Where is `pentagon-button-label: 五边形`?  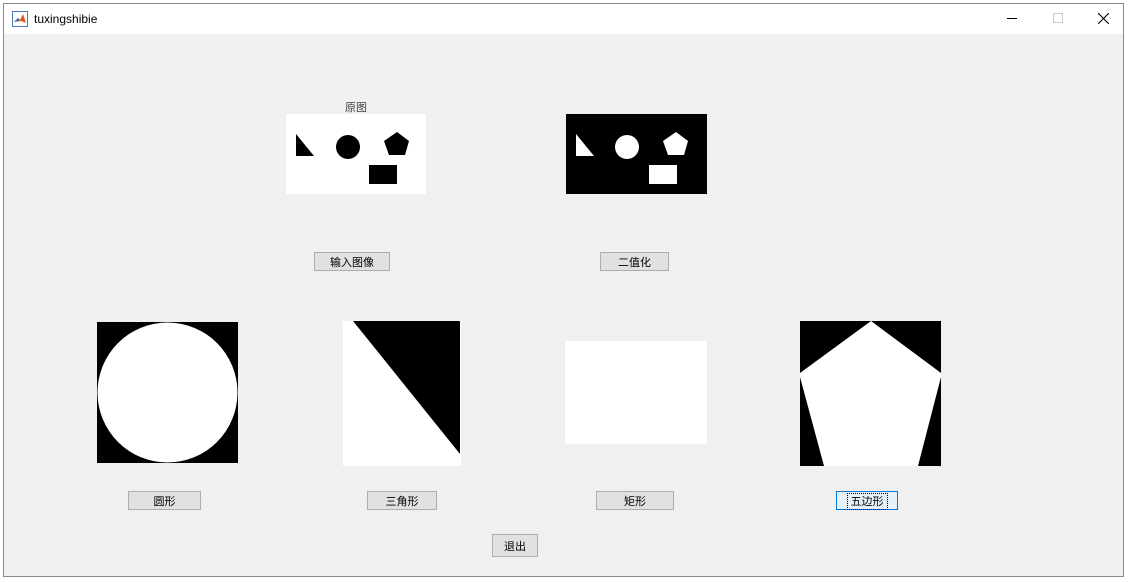
pentagon-button-label: 五边形 is located at coordinates (867, 501).